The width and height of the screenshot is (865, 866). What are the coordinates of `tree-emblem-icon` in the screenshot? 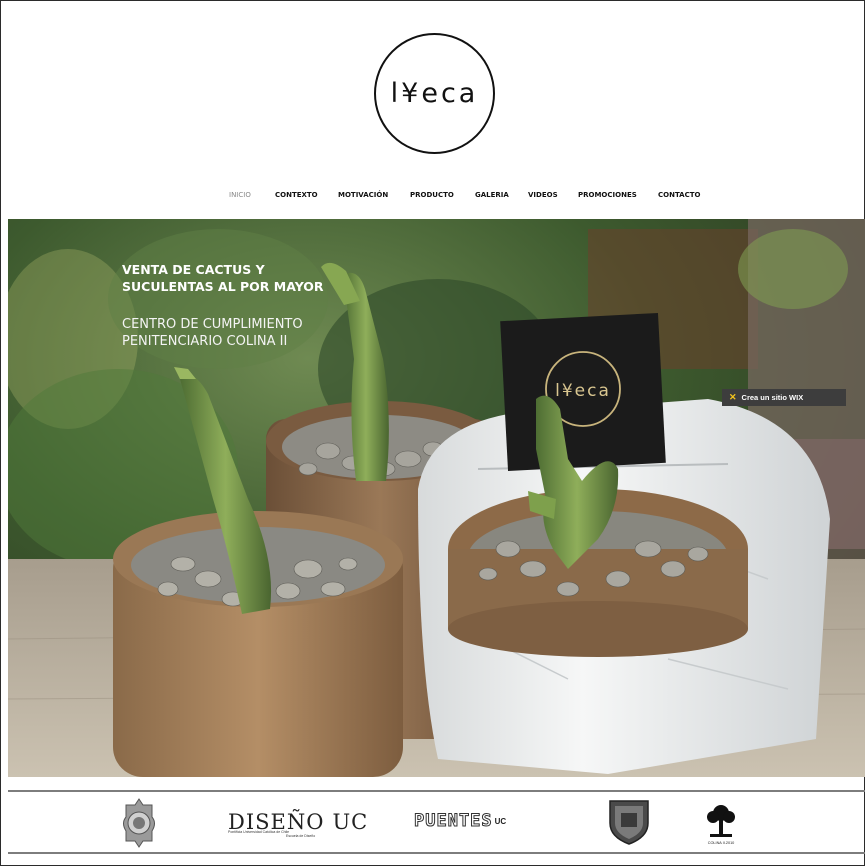 It's located at (721, 820).